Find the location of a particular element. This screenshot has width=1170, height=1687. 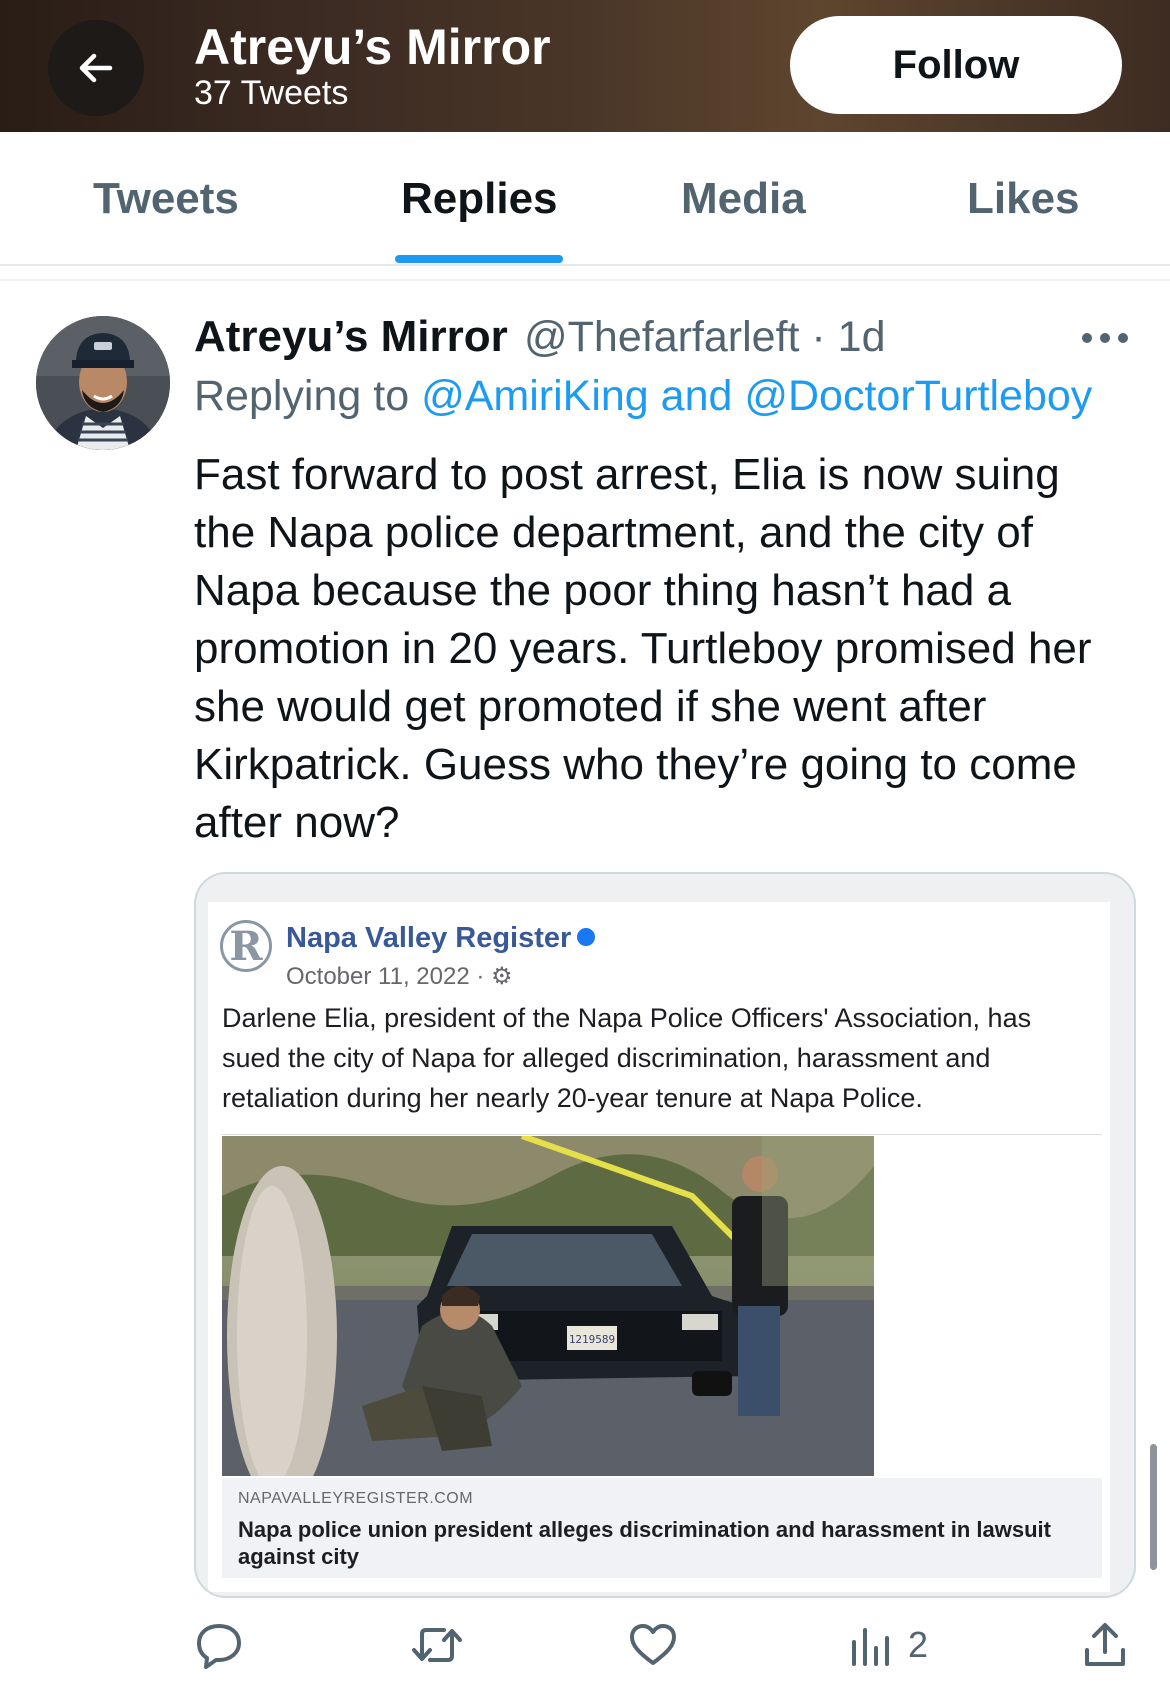

share-icon is located at coordinates (1105, 1644).